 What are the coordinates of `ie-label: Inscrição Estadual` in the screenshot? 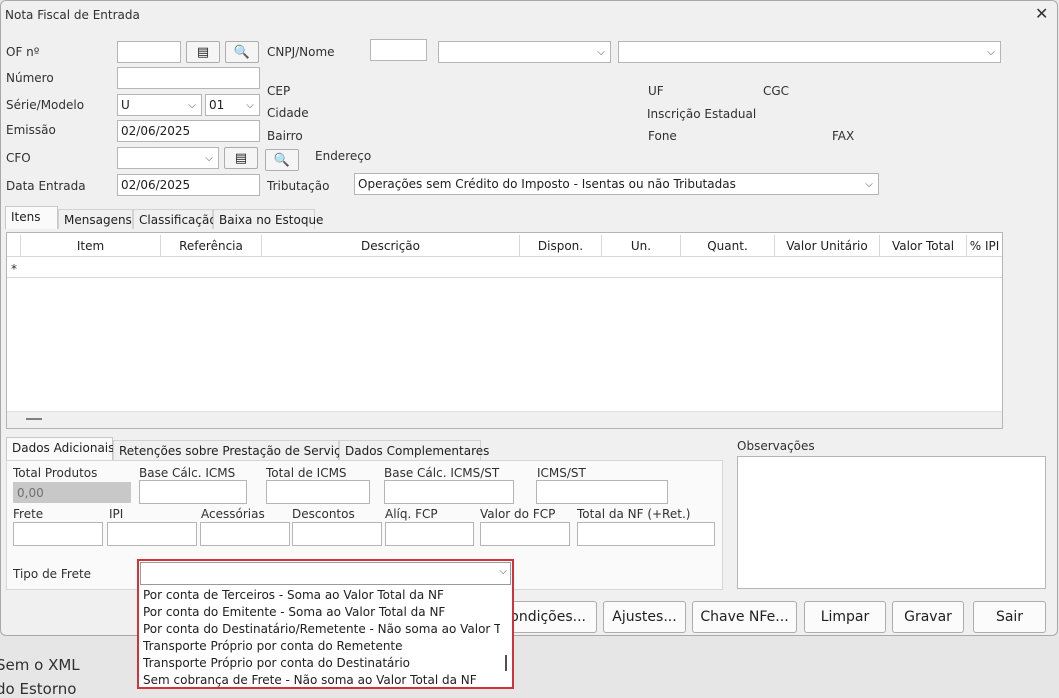 It's located at (702, 114).